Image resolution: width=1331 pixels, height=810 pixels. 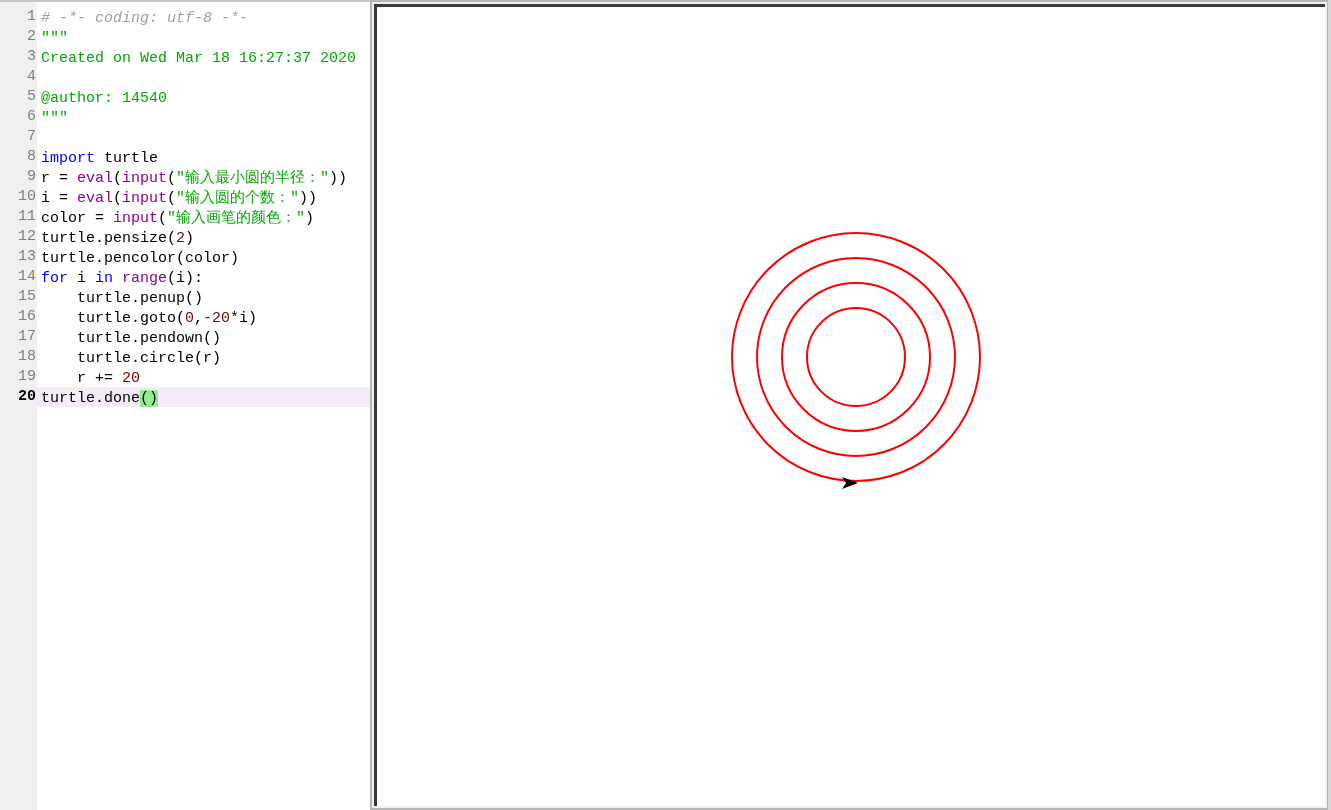 What do you see at coordinates (31, 37) in the screenshot?
I see `line-number: 2` at bounding box center [31, 37].